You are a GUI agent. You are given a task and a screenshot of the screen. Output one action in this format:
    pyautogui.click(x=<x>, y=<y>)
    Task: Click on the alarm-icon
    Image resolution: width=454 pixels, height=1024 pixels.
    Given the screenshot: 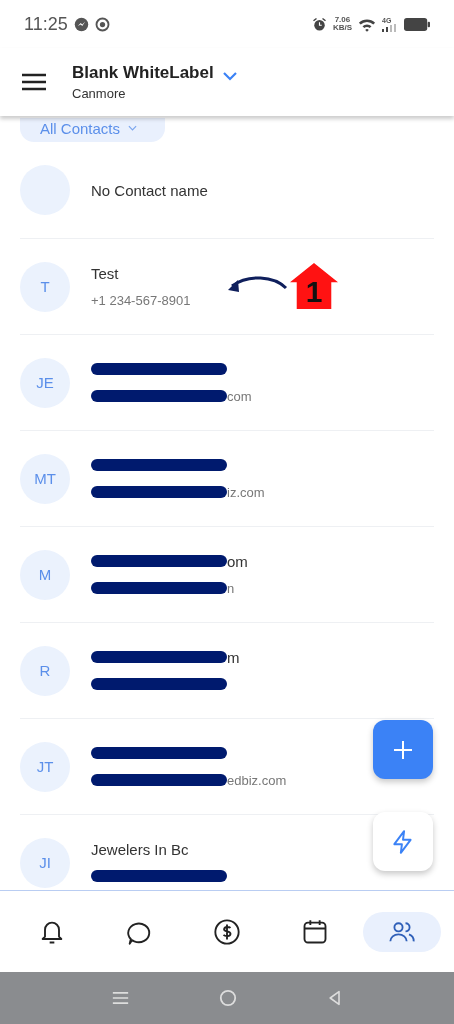 What is the action you would take?
    pyautogui.click(x=319, y=24)
    